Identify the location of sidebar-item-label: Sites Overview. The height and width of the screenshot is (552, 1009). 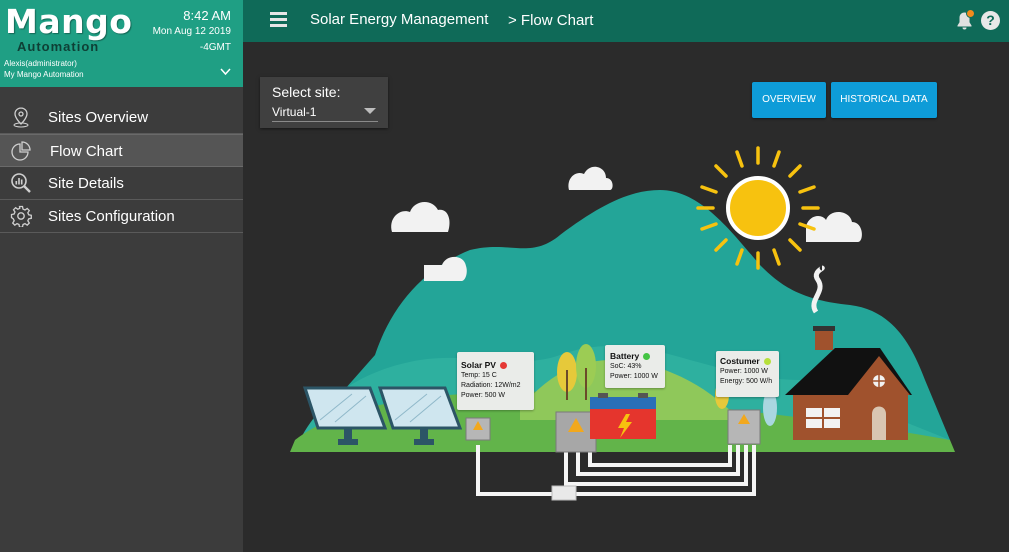
(98, 117).